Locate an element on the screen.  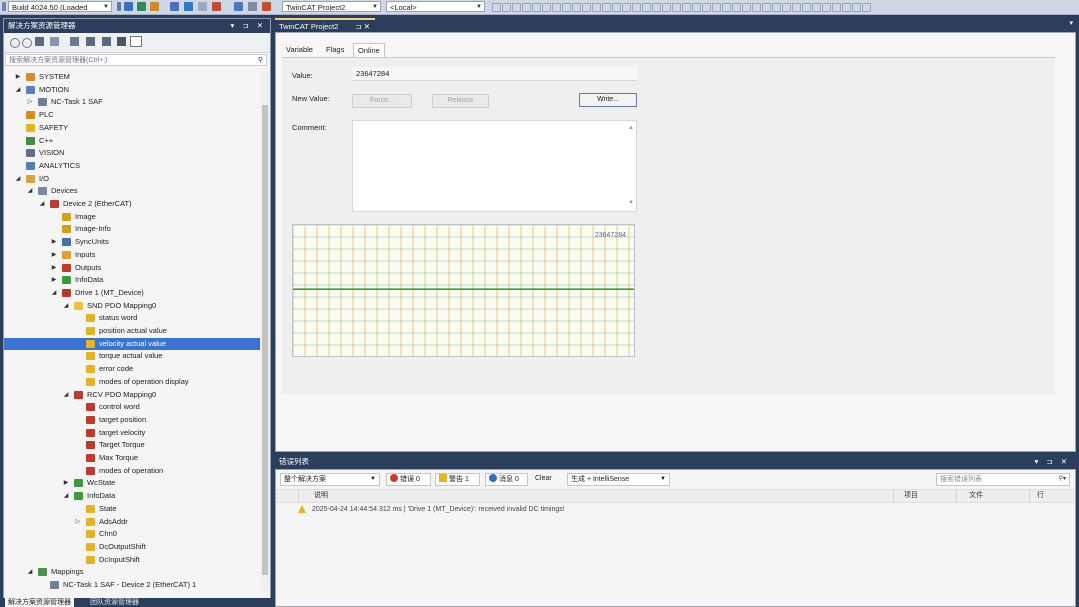
clear-button: Clear is located at coordinates (546, 479).